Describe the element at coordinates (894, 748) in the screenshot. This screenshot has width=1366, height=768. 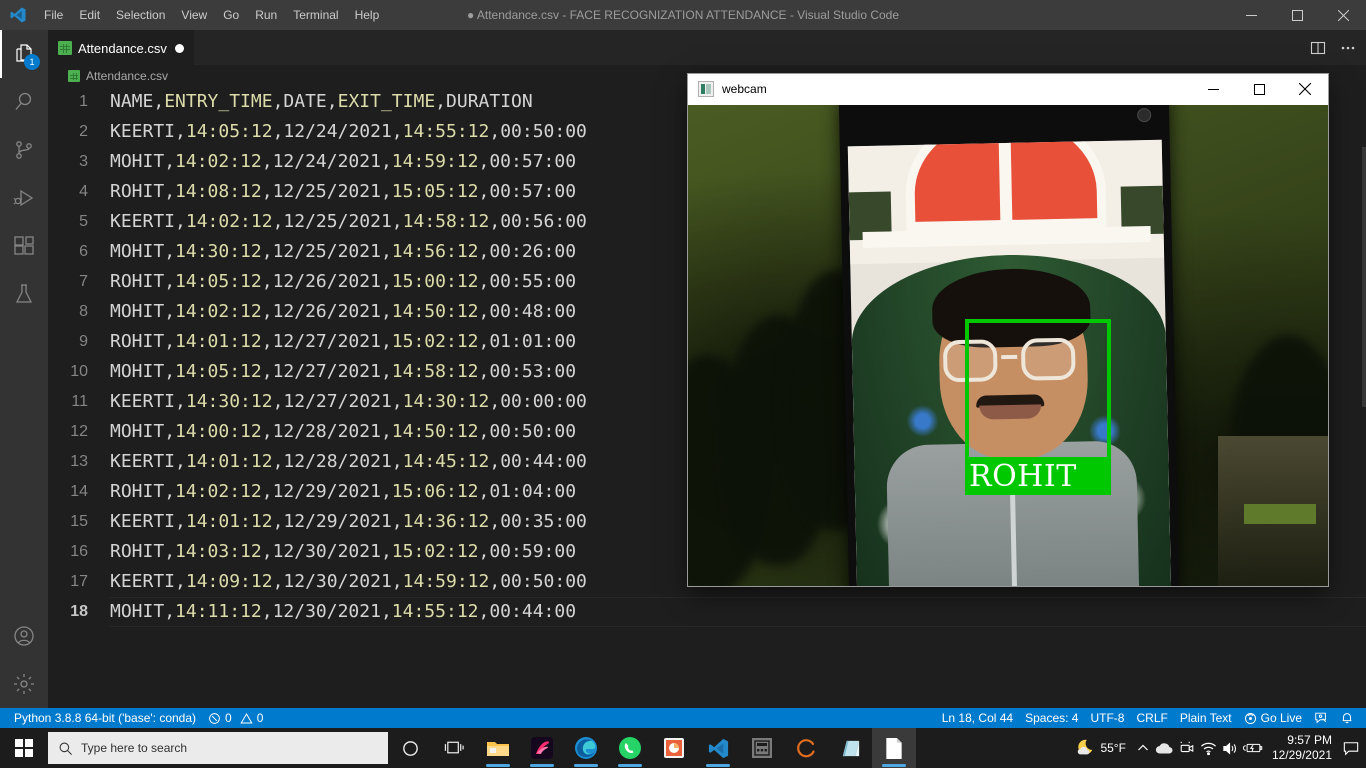
I see `python-window-icon` at that location.